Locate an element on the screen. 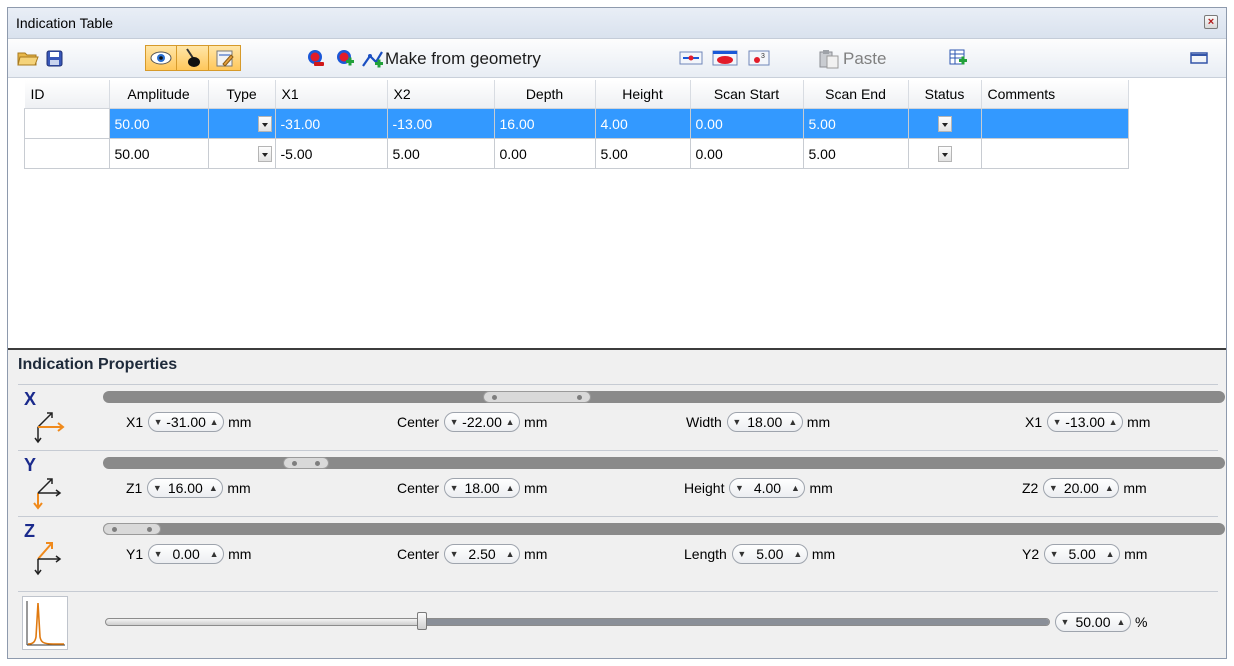 This screenshot has width=1234, height=666. x1-field: X1 ▼ -31.00 ▲ mm is located at coordinates (188, 422).